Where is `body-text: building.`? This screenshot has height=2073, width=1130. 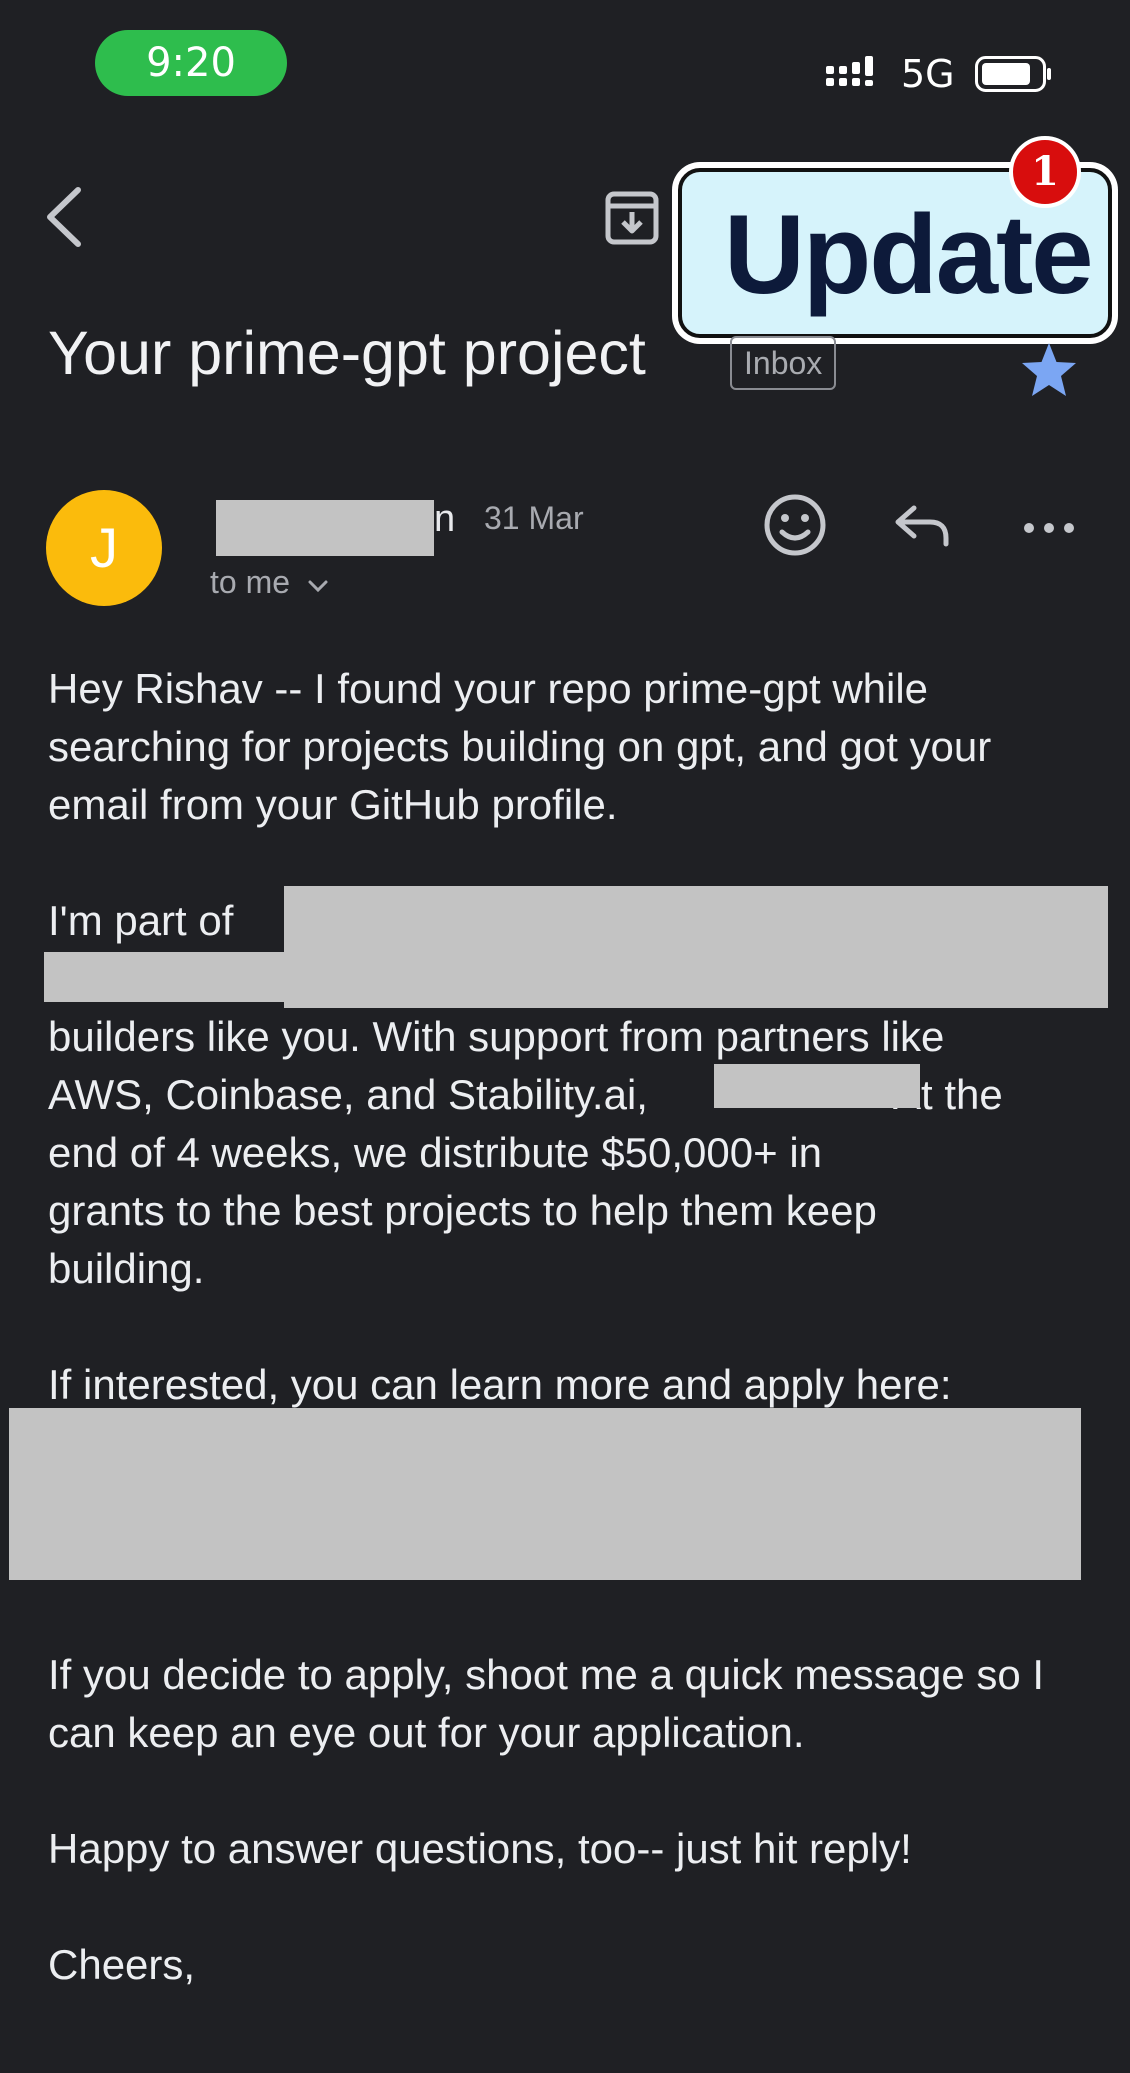
body-text: building. is located at coordinates (126, 1268).